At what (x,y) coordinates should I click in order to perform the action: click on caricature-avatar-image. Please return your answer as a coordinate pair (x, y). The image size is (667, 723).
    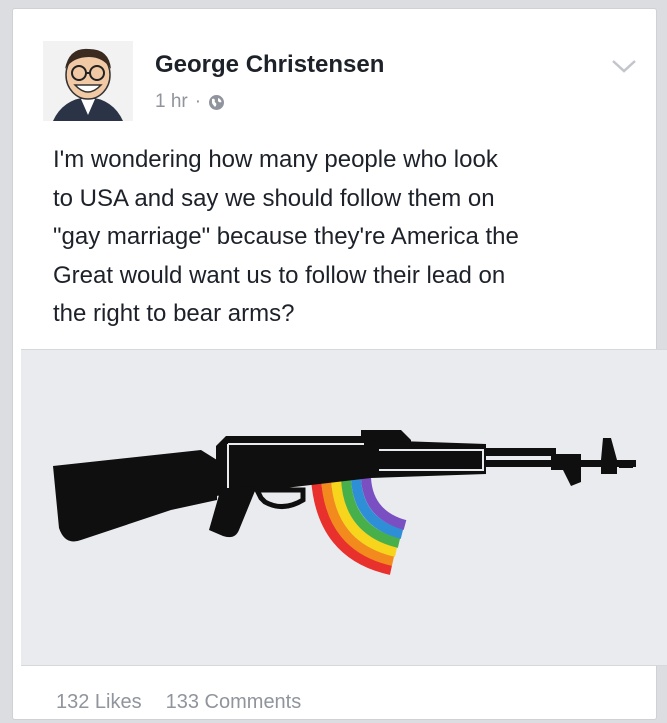
    Looking at the image, I should click on (88, 81).